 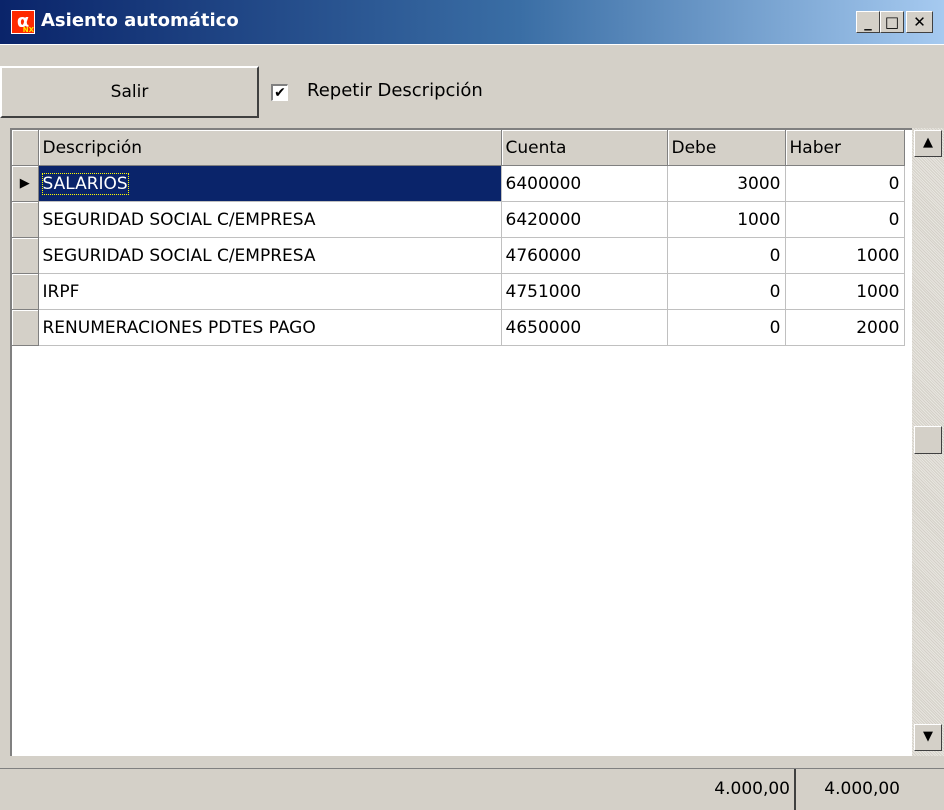 What do you see at coordinates (129, 92) in the screenshot?
I see `salir-button: Salir` at bounding box center [129, 92].